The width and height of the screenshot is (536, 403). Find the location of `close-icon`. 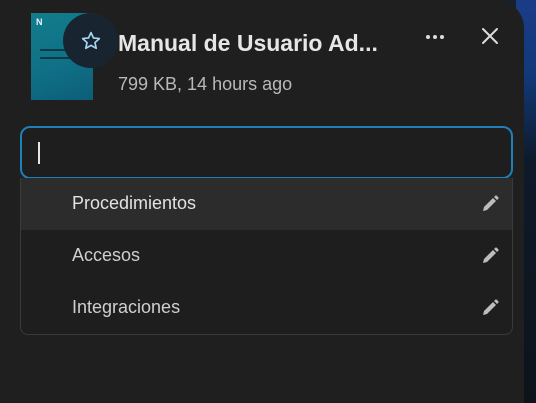

close-icon is located at coordinates (490, 36).